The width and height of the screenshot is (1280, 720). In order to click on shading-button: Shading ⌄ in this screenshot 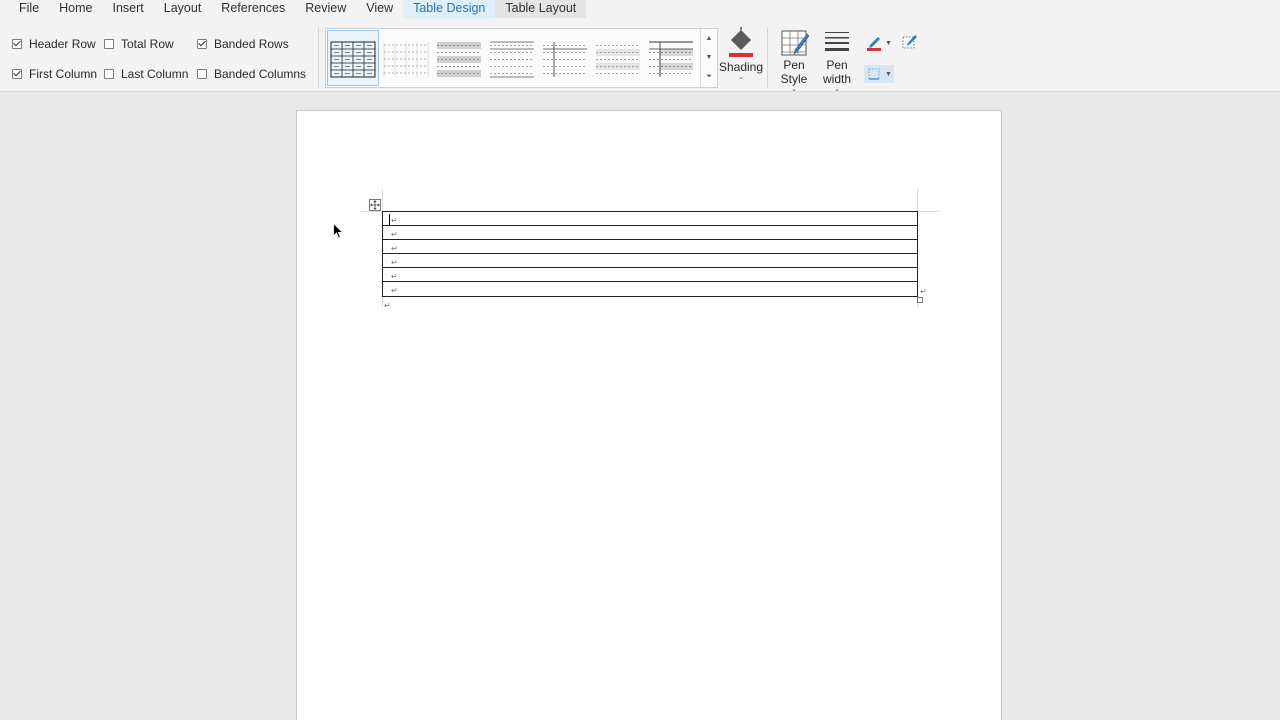, I will do `click(741, 53)`.